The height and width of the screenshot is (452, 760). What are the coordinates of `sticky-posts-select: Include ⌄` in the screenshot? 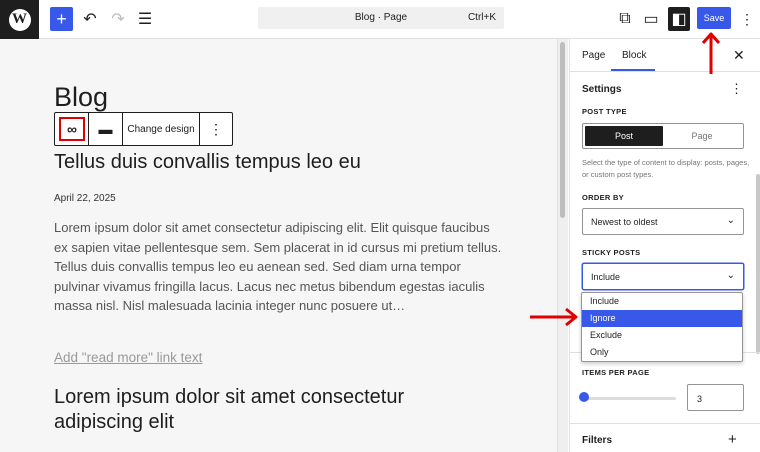 It's located at (663, 276).